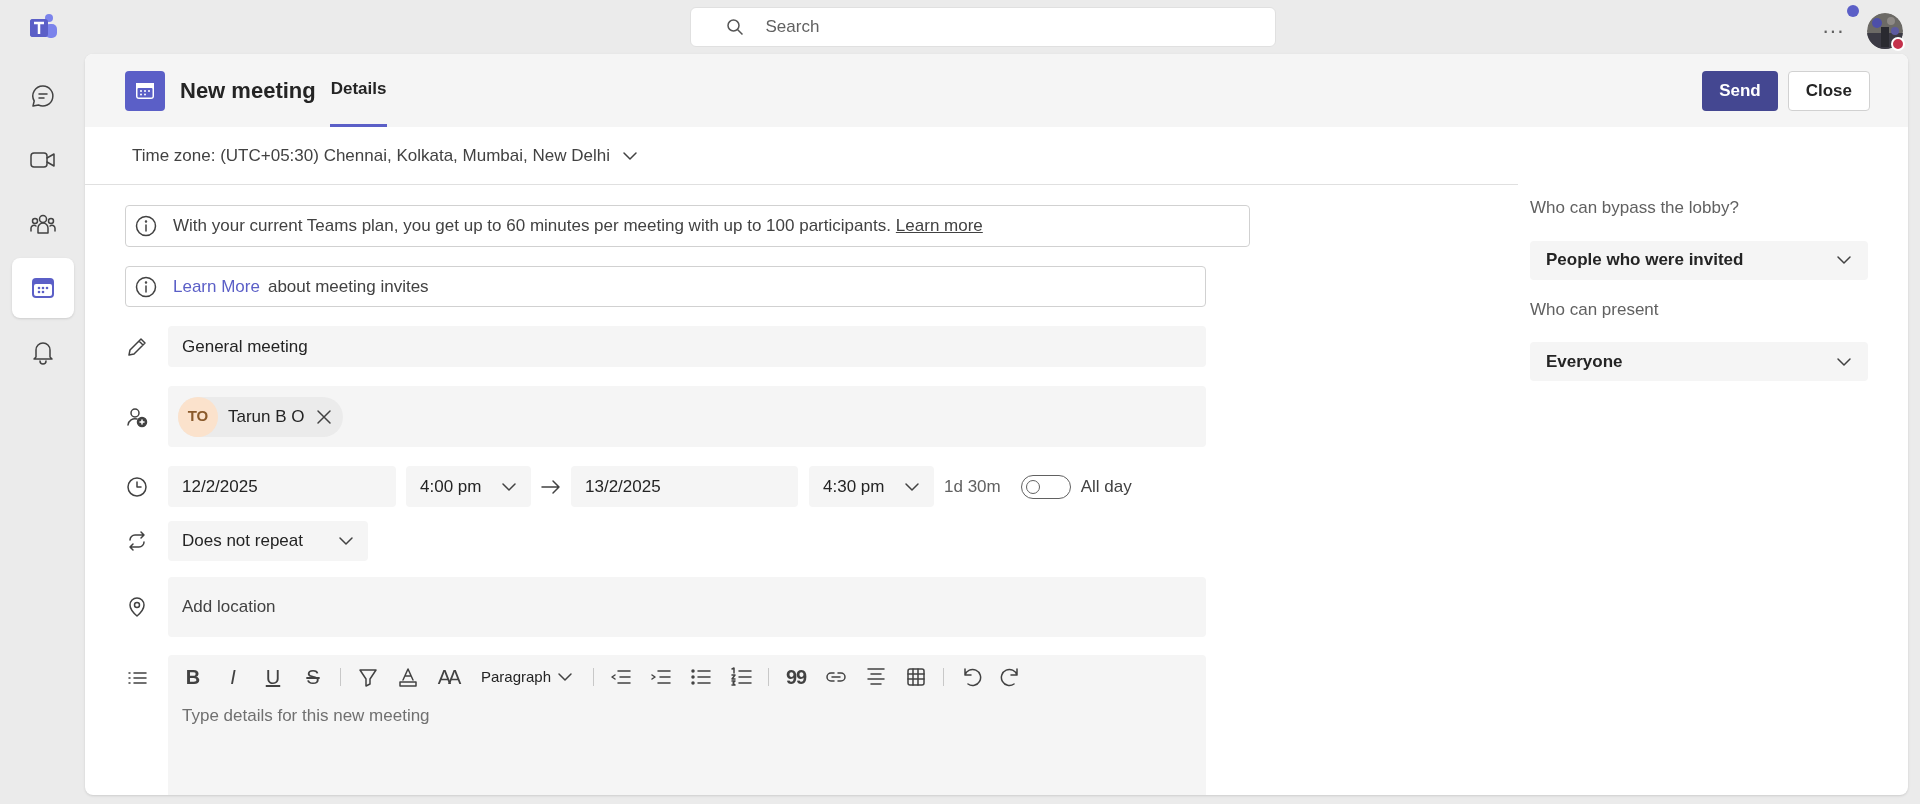  What do you see at coordinates (266, 416) in the screenshot?
I see `attendee-name: Tarun B O` at bounding box center [266, 416].